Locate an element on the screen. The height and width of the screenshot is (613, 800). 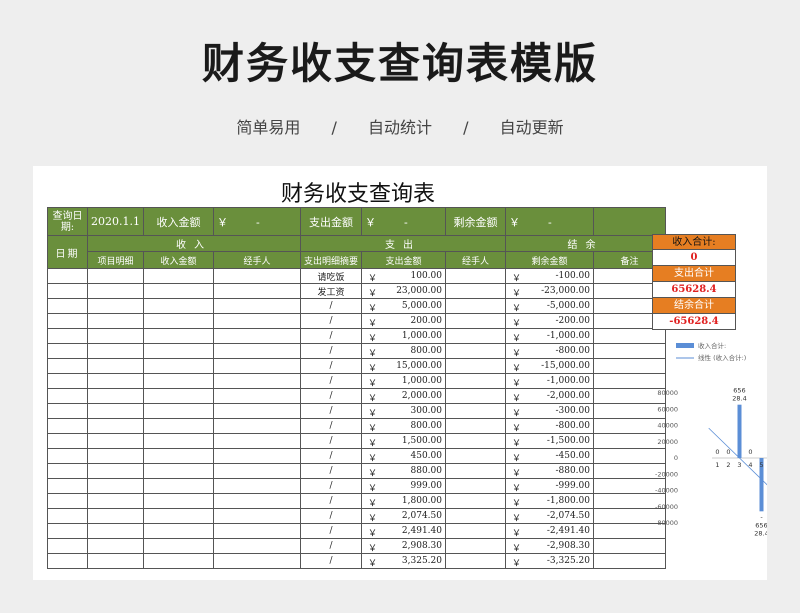
cell-expense-amount: ￥ 2,000.00 is located at coordinates (403, 396).